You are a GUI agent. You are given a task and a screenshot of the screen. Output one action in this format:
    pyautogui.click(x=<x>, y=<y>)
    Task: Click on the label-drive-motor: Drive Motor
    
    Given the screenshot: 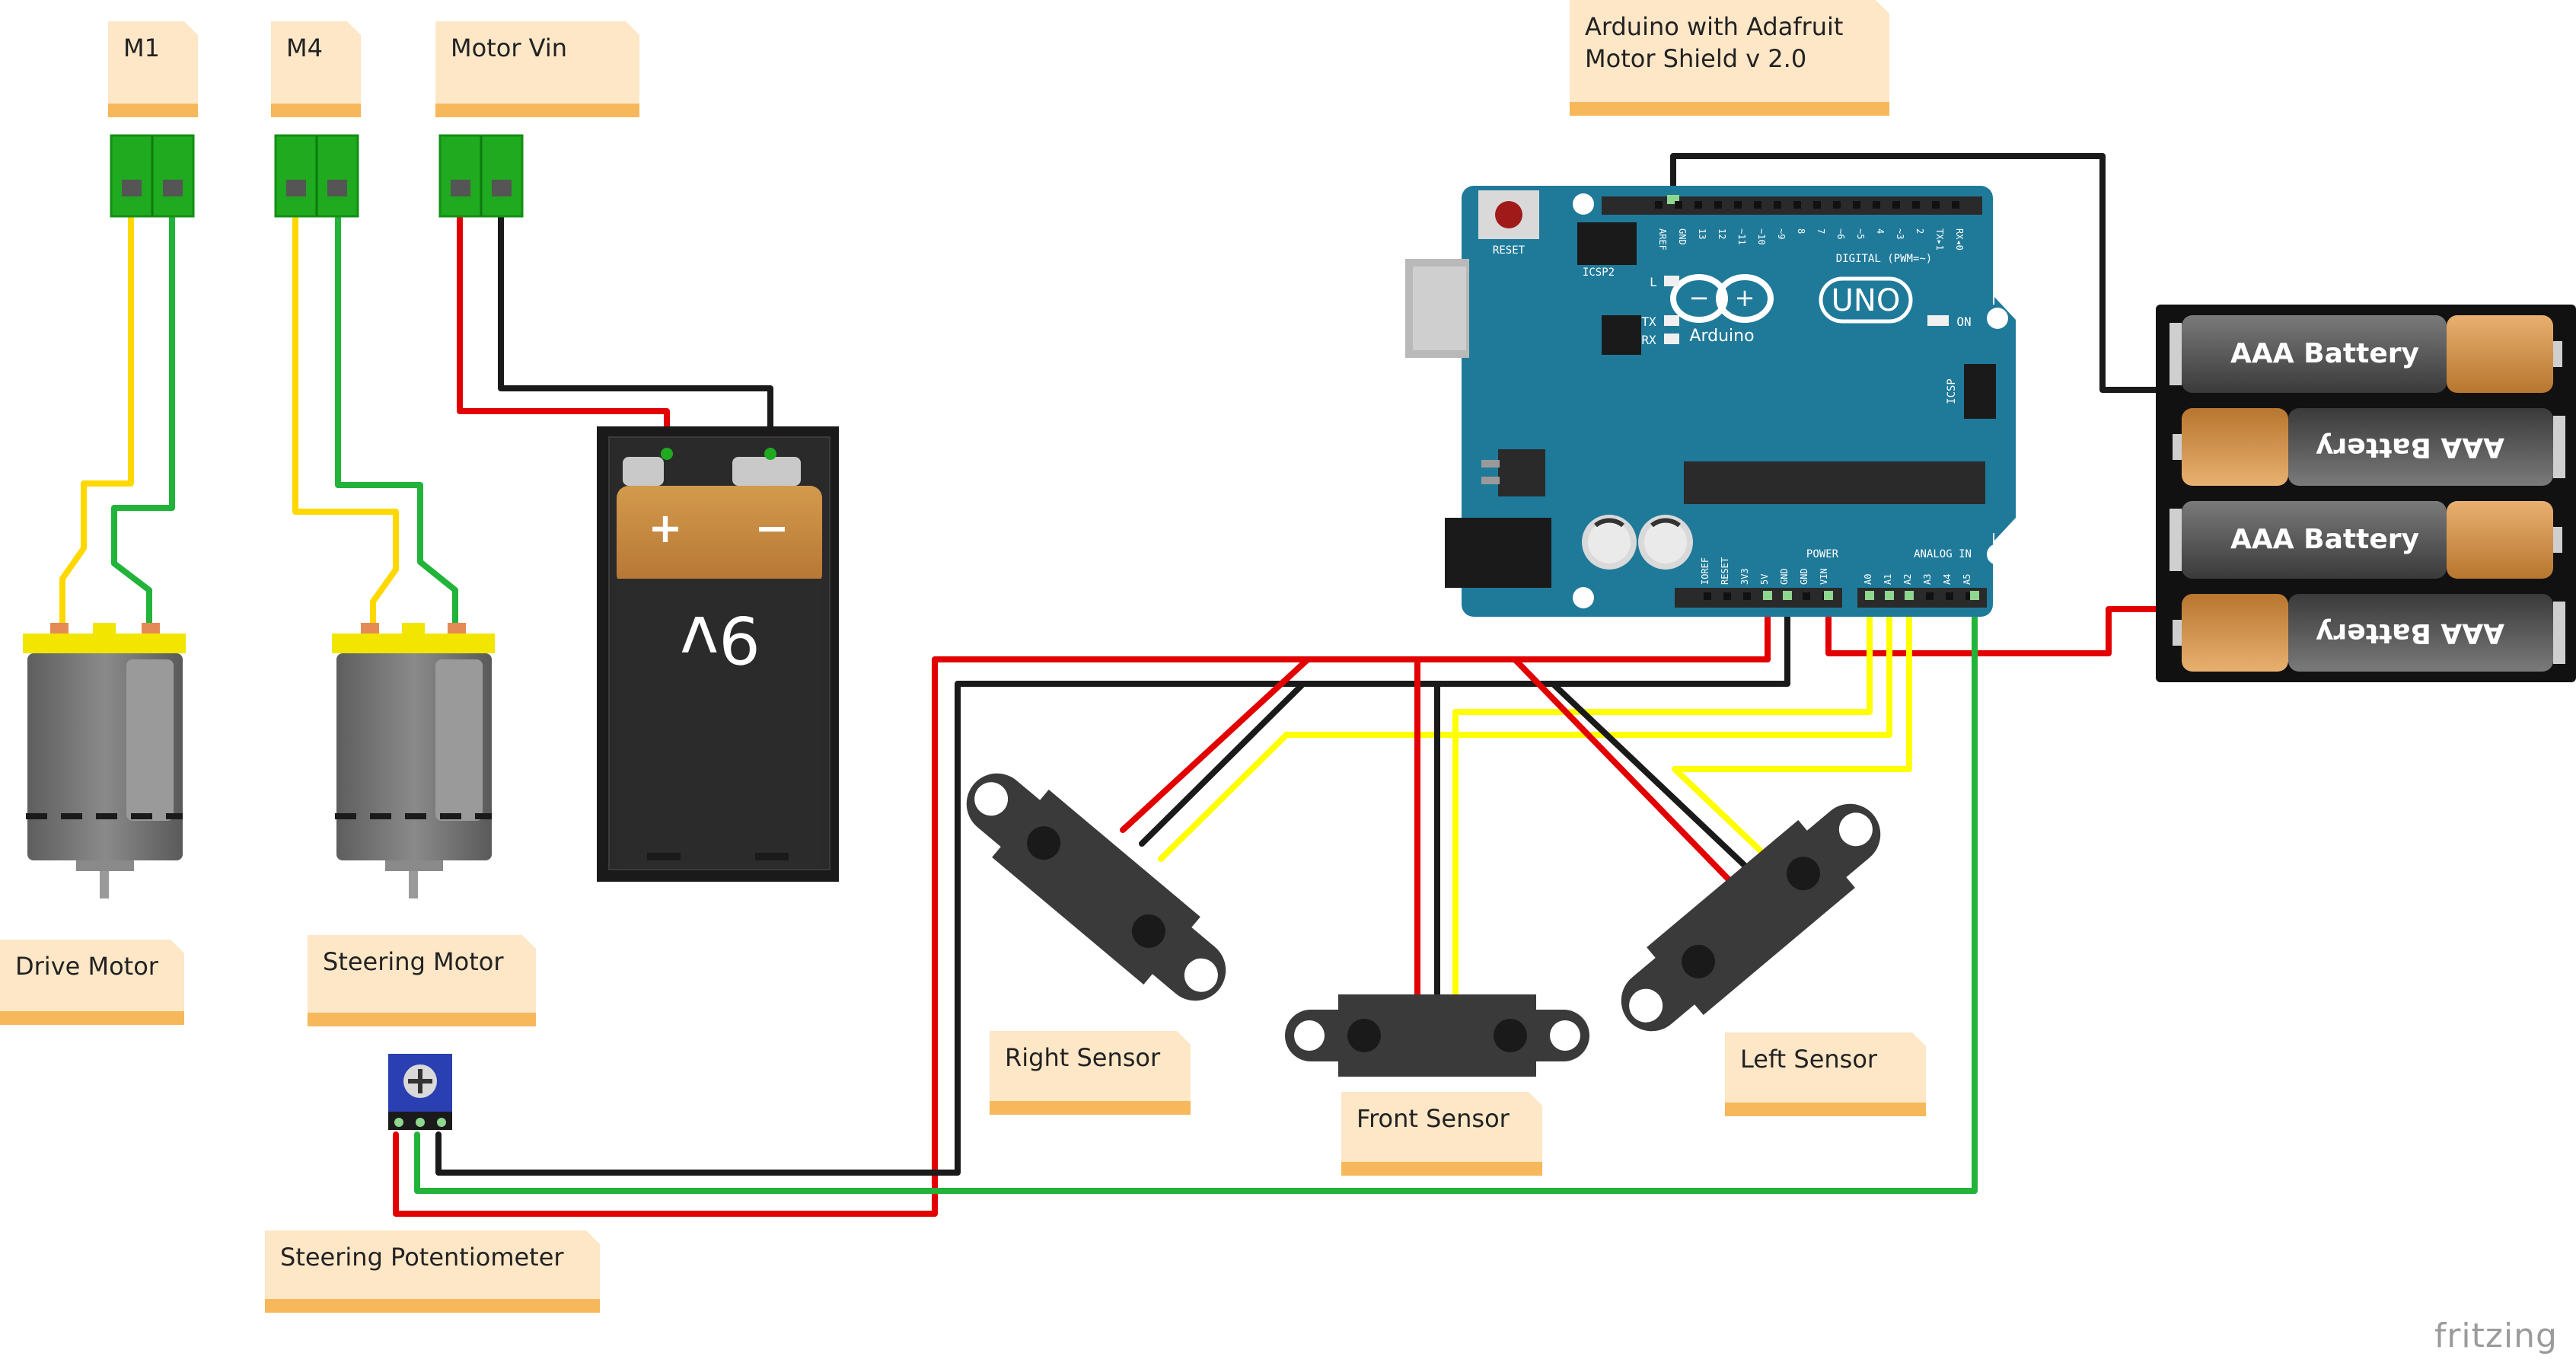 What is the action you would take?
    pyautogui.click(x=92, y=982)
    